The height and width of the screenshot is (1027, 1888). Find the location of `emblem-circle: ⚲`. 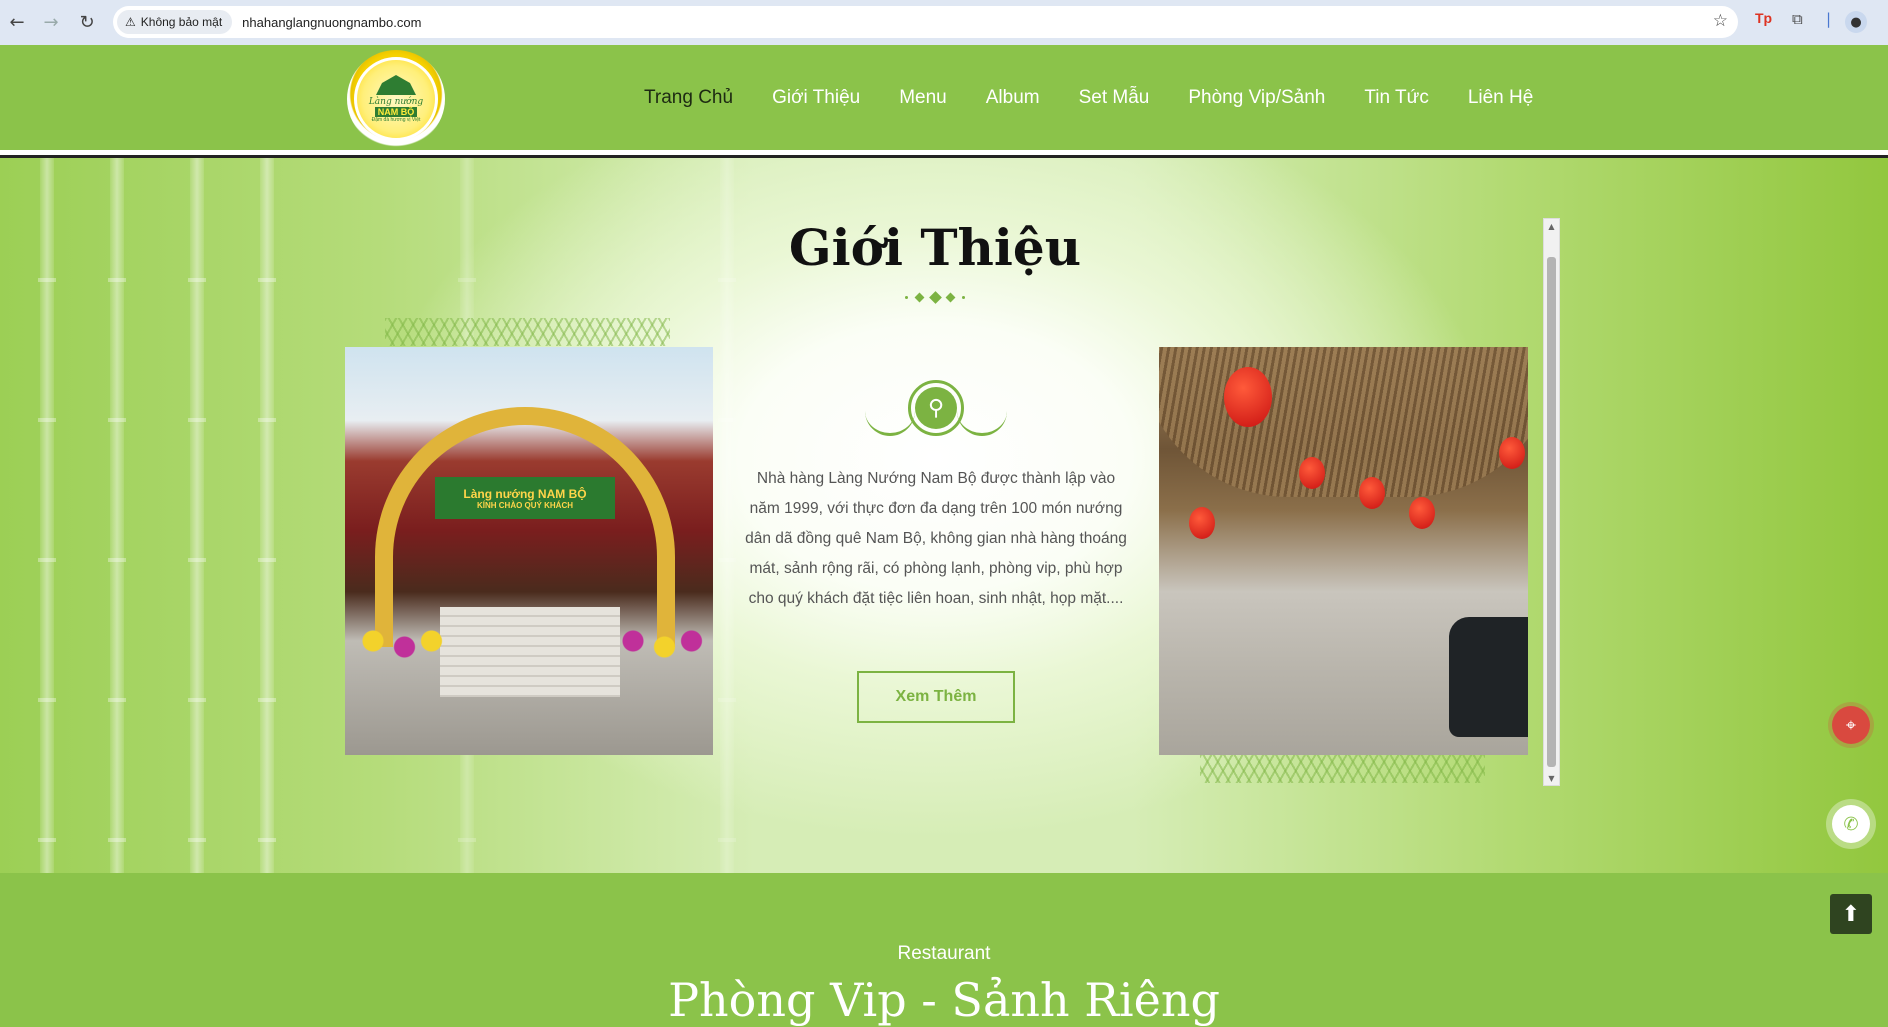

emblem-circle: ⚲ is located at coordinates (936, 408).